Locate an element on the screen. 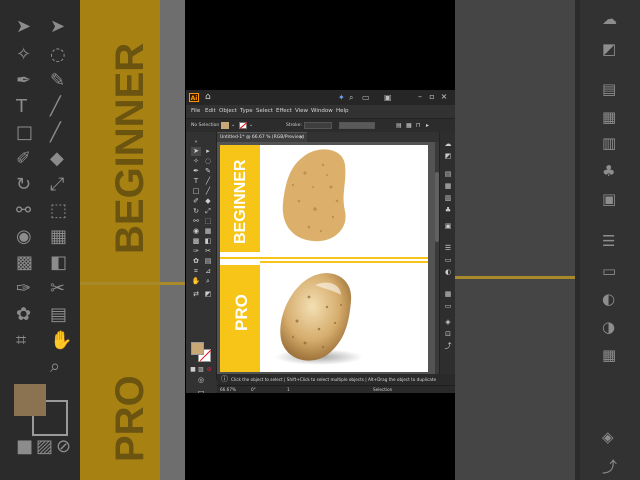 The width and height of the screenshot is (640, 480). symbol-sprayer-tool-icon: ✿ is located at coordinates (196, 261).